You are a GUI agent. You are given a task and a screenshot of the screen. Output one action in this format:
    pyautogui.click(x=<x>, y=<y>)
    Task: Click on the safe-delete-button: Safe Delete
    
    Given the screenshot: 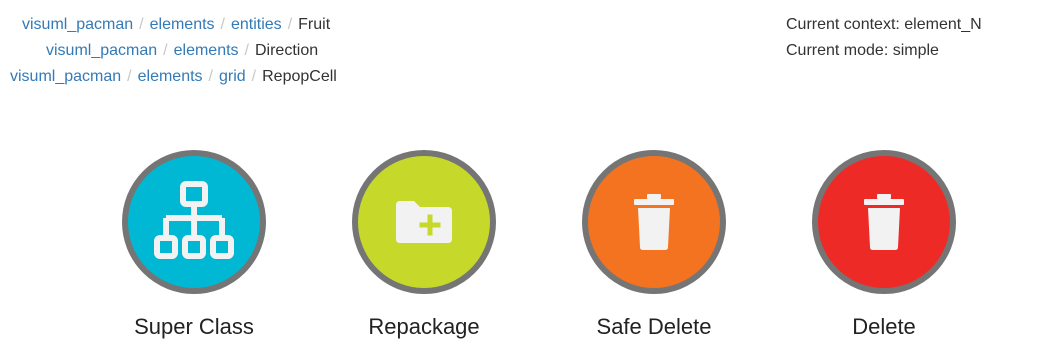 What is the action you would take?
    pyautogui.click(x=654, y=245)
    